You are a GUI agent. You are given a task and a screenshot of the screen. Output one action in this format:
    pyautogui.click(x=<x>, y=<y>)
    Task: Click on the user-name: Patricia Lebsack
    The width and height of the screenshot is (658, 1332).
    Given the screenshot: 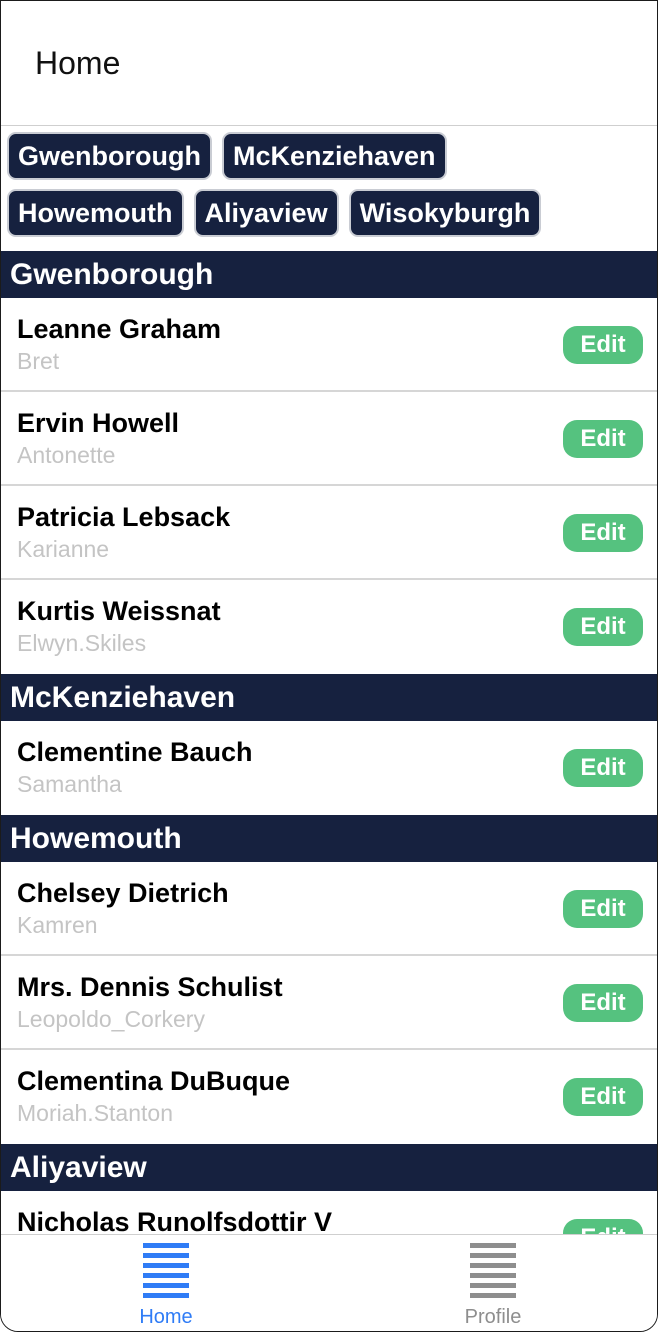 What is the action you would take?
    pyautogui.click(x=124, y=517)
    